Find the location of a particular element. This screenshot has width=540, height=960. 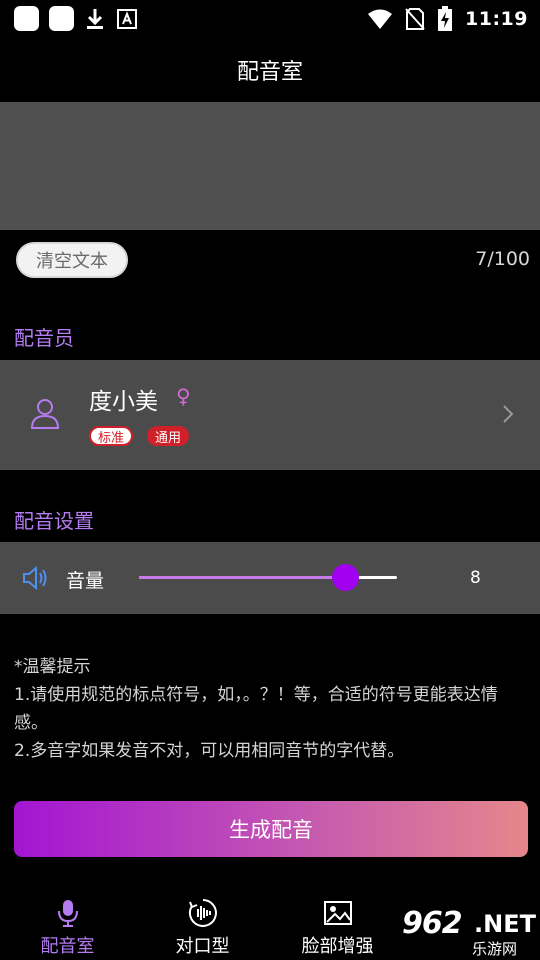

clear-text-button: 清空文本 is located at coordinates (72, 260).